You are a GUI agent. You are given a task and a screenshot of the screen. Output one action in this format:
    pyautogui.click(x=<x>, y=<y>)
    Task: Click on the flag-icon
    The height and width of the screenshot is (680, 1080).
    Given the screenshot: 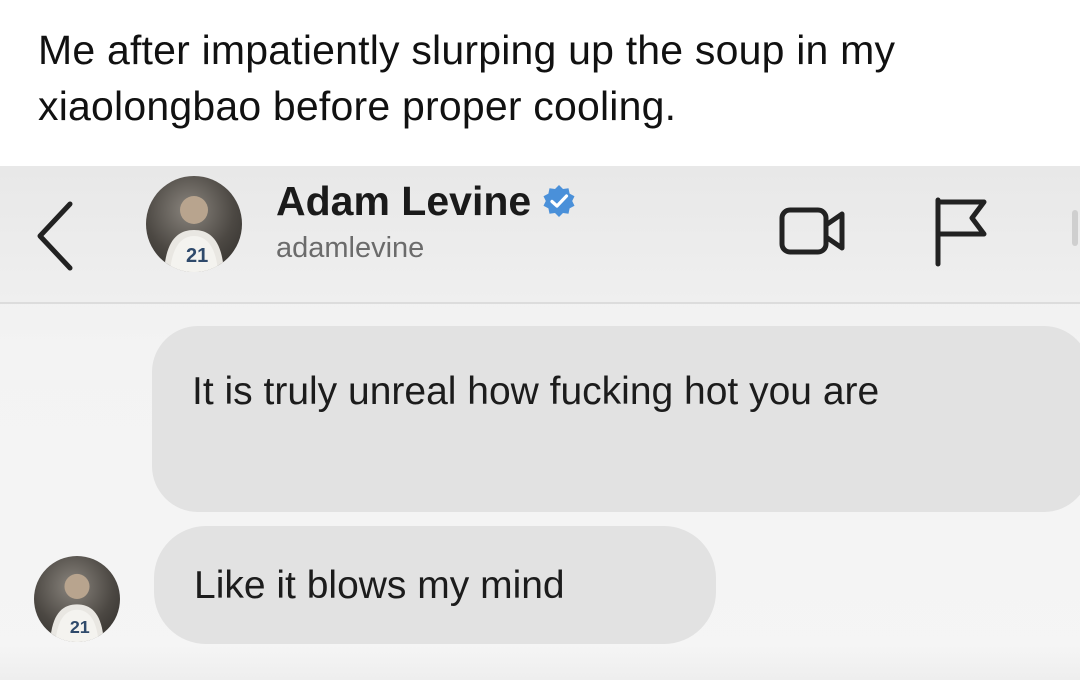 What is the action you would take?
    pyautogui.click(x=961, y=232)
    